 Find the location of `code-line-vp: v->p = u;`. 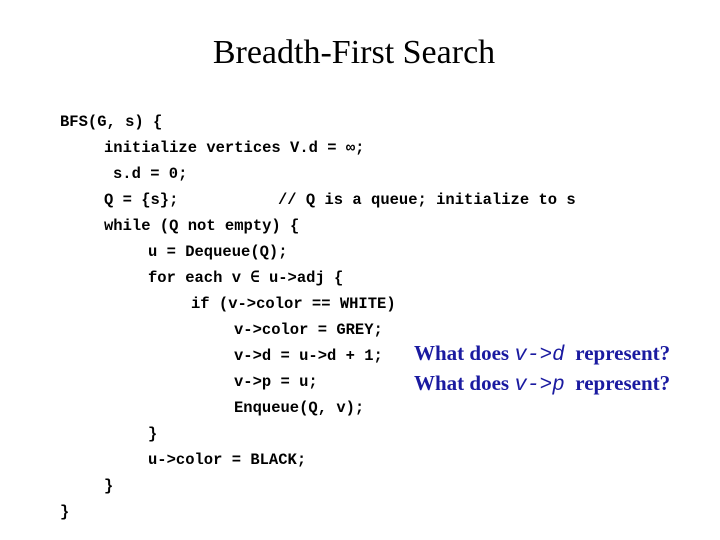

code-line-vp: v->p = u; is located at coordinates (276, 382).